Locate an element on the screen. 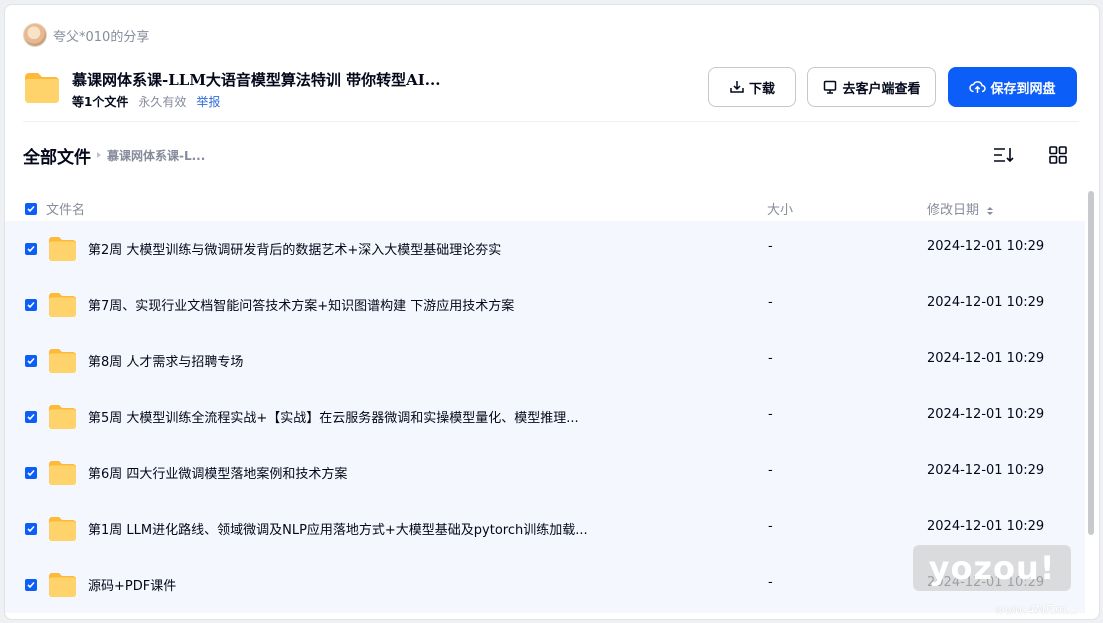  download-button: 下载 is located at coordinates (752, 87).